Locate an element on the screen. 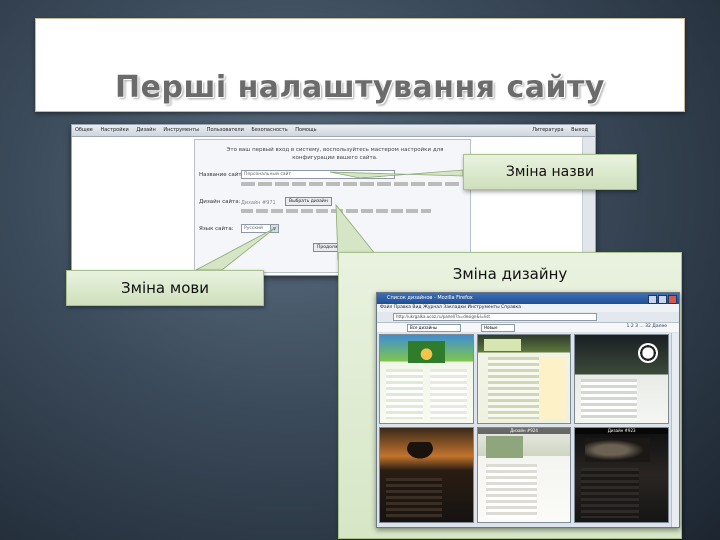  soccer-ball-icon is located at coordinates (647, 353).